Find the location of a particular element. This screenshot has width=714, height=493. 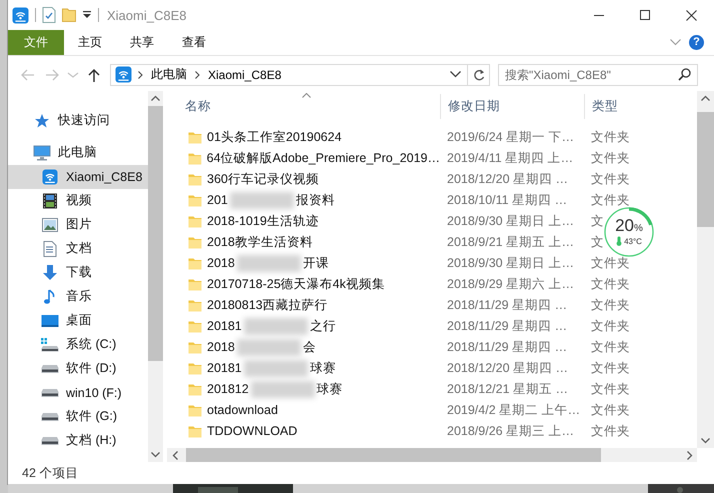

nav-item: 软件 (G:) is located at coordinates (78, 416).